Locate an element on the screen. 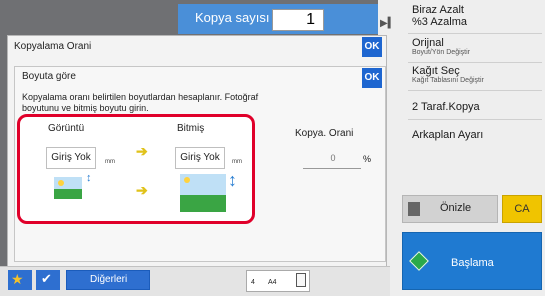 The height and width of the screenshot is (296, 545). check-icon: ✔ is located at coordinates (46, 278).